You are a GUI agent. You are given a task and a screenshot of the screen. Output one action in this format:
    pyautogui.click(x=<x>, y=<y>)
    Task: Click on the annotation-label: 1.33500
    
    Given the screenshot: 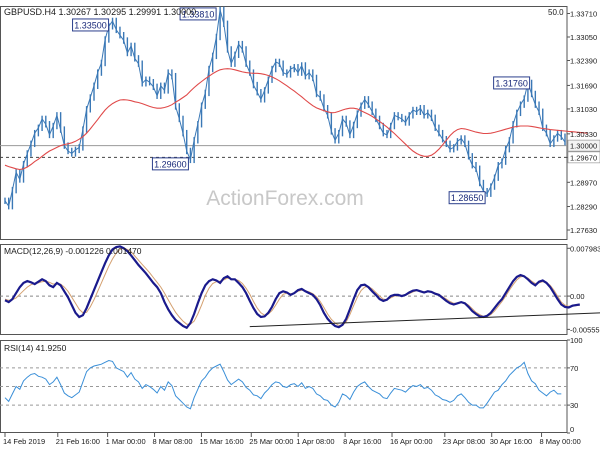 What is the action you would take?
    pyautogui.click(x=90, y=25)
    